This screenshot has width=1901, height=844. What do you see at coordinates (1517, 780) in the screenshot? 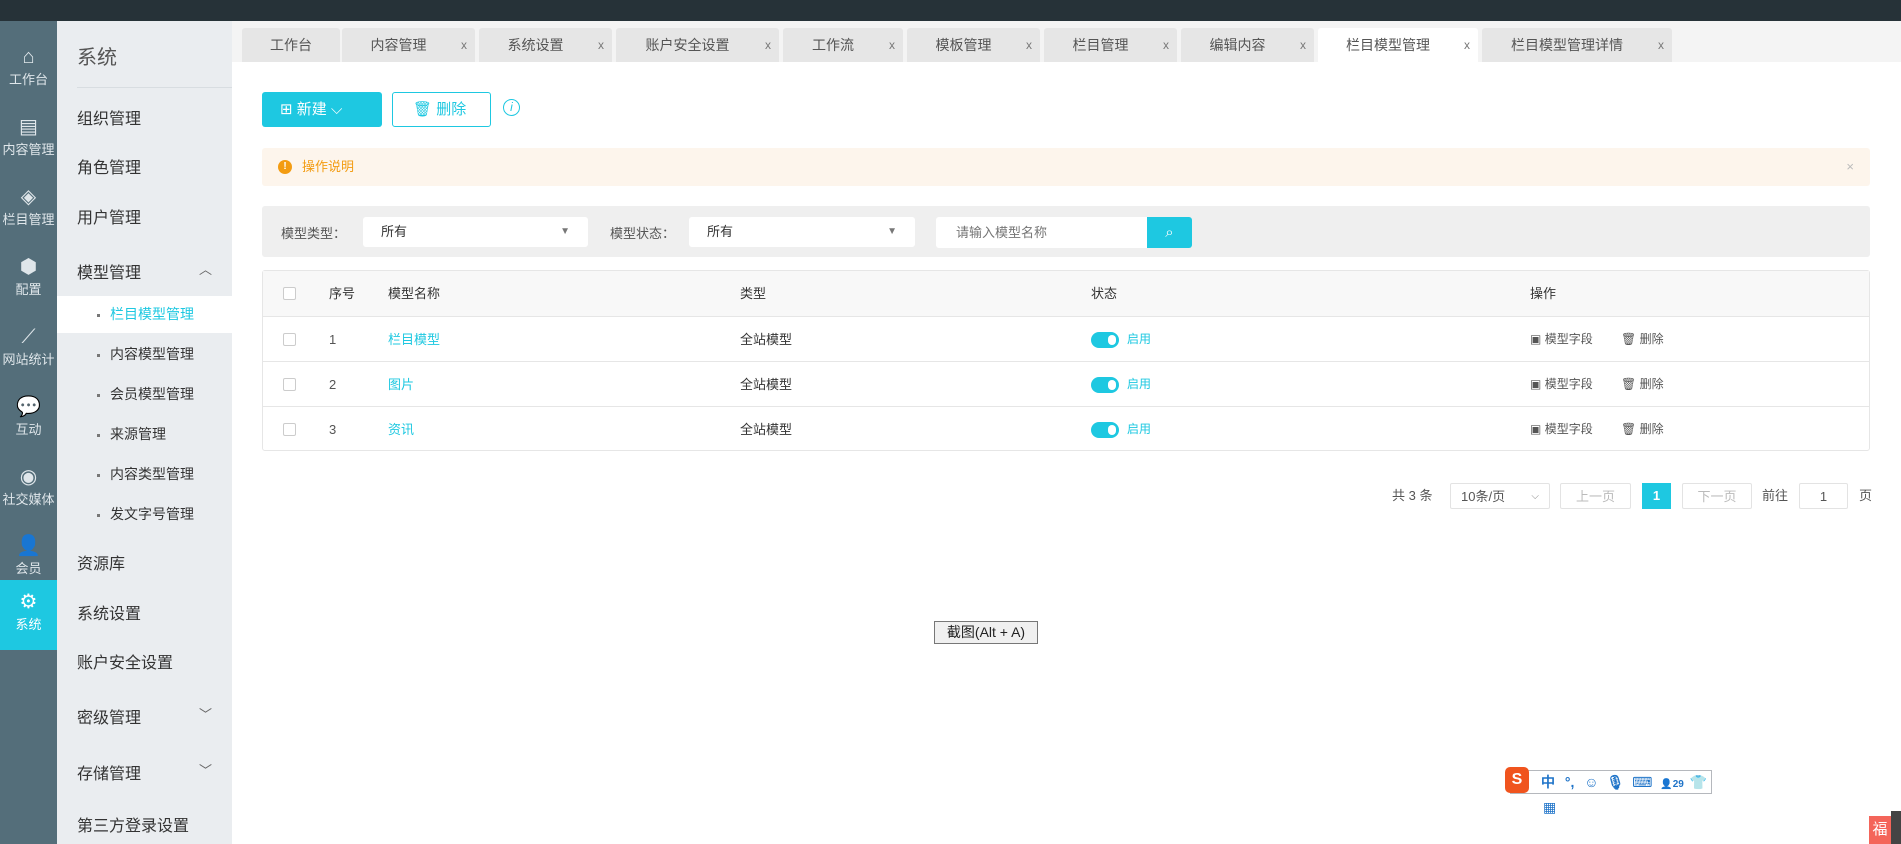
I see `sogou-logo-icon: S` at bounding box center [1517, 780].